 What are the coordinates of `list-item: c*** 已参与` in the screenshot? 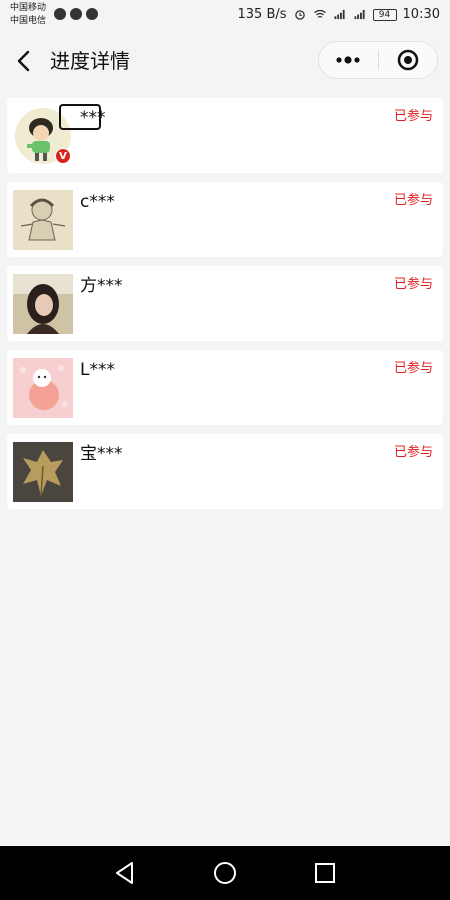 It's located at (225, 219).